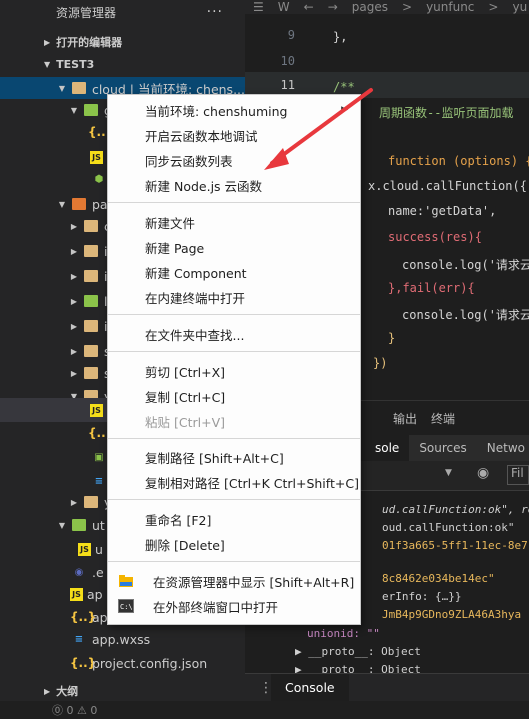  I want to click on wxml-file-icon: ▣, so click(99, 457).